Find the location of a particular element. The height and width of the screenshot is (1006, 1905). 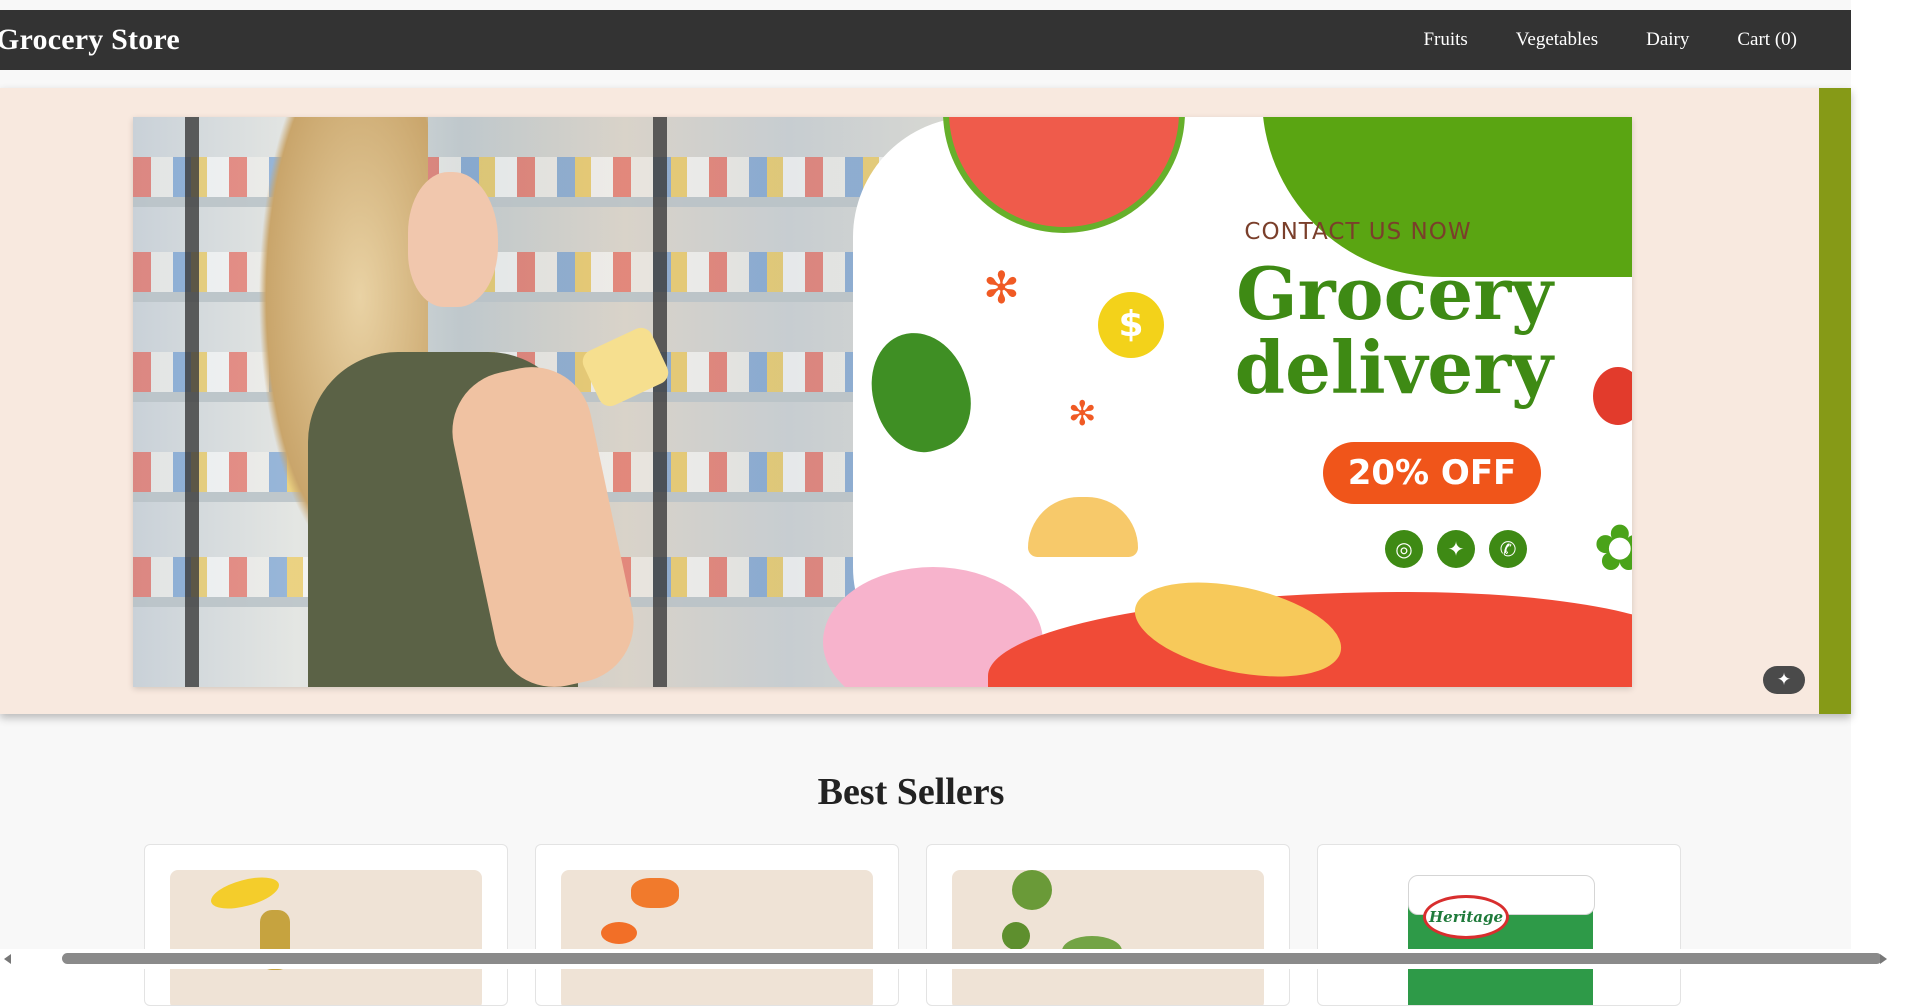

product-card-milk: Heritage is located at coordinates (1499, 925).